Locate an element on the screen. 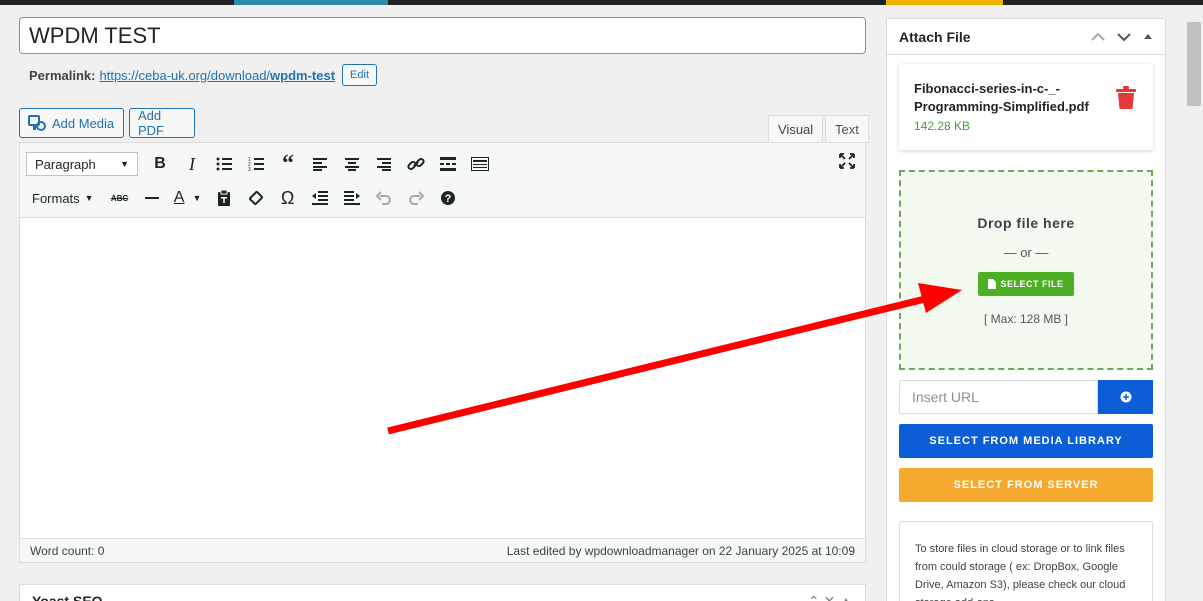 This screenshot has width=1203, height=601. chevron-up-icon is located at coordinates (1098, 37).